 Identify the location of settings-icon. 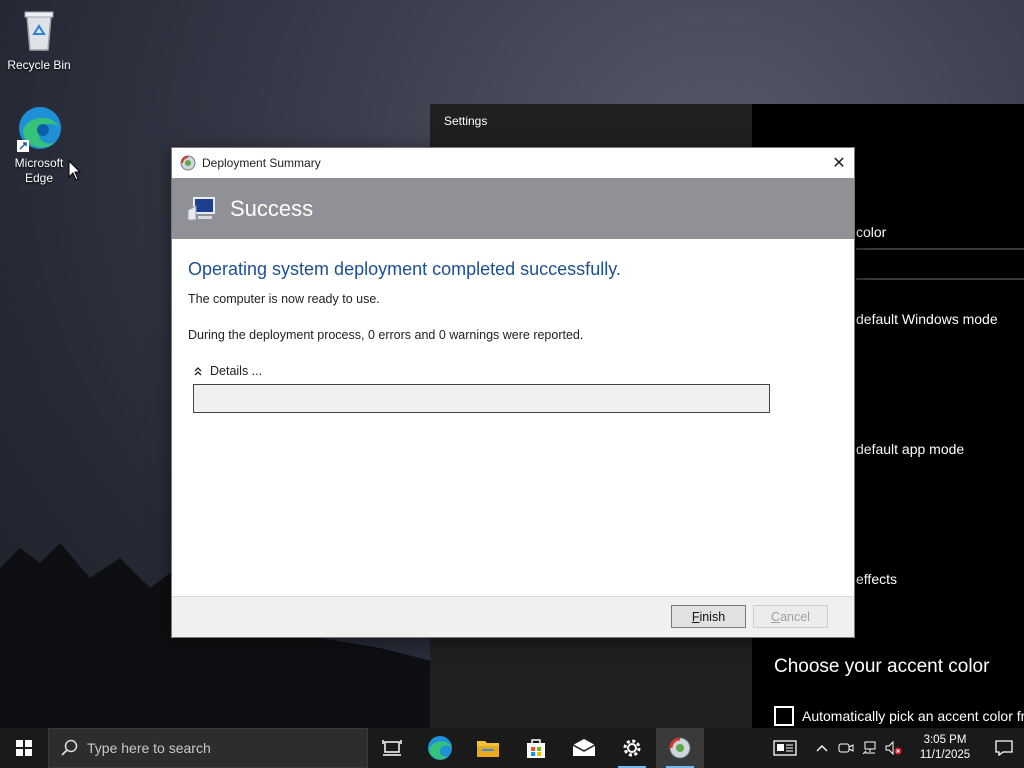
(632, 748).